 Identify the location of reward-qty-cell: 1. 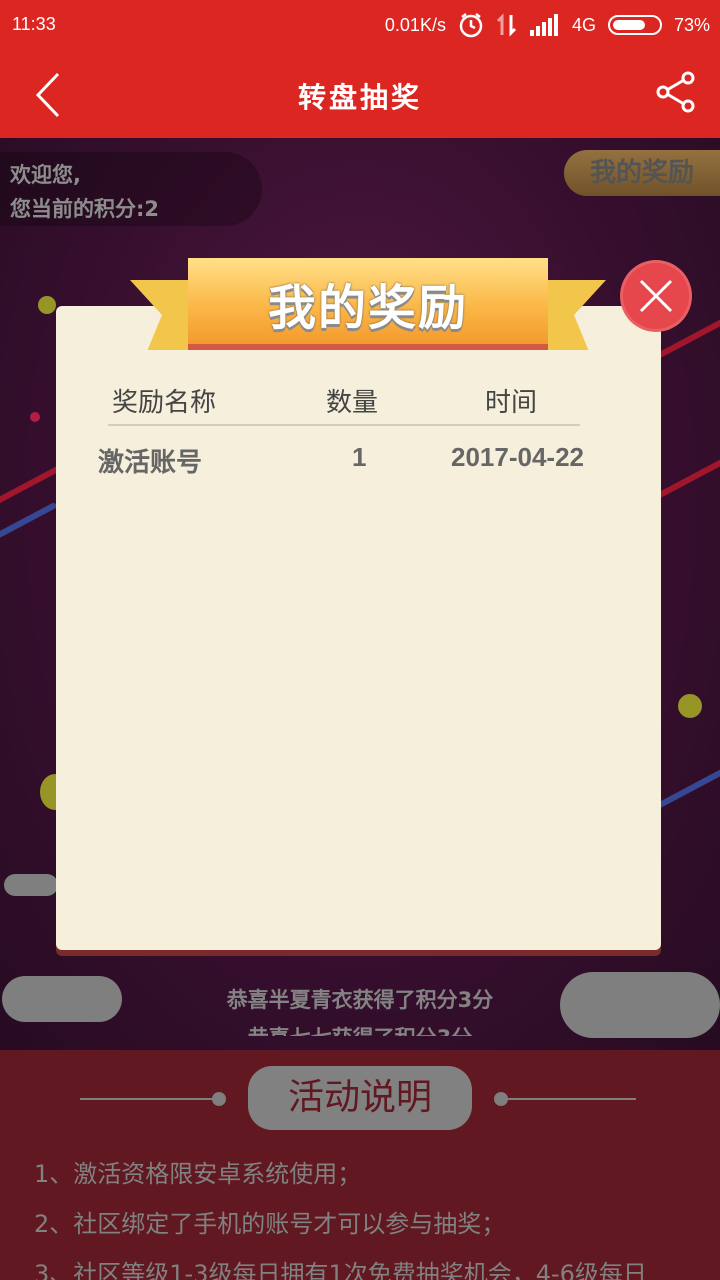
(359, 457).